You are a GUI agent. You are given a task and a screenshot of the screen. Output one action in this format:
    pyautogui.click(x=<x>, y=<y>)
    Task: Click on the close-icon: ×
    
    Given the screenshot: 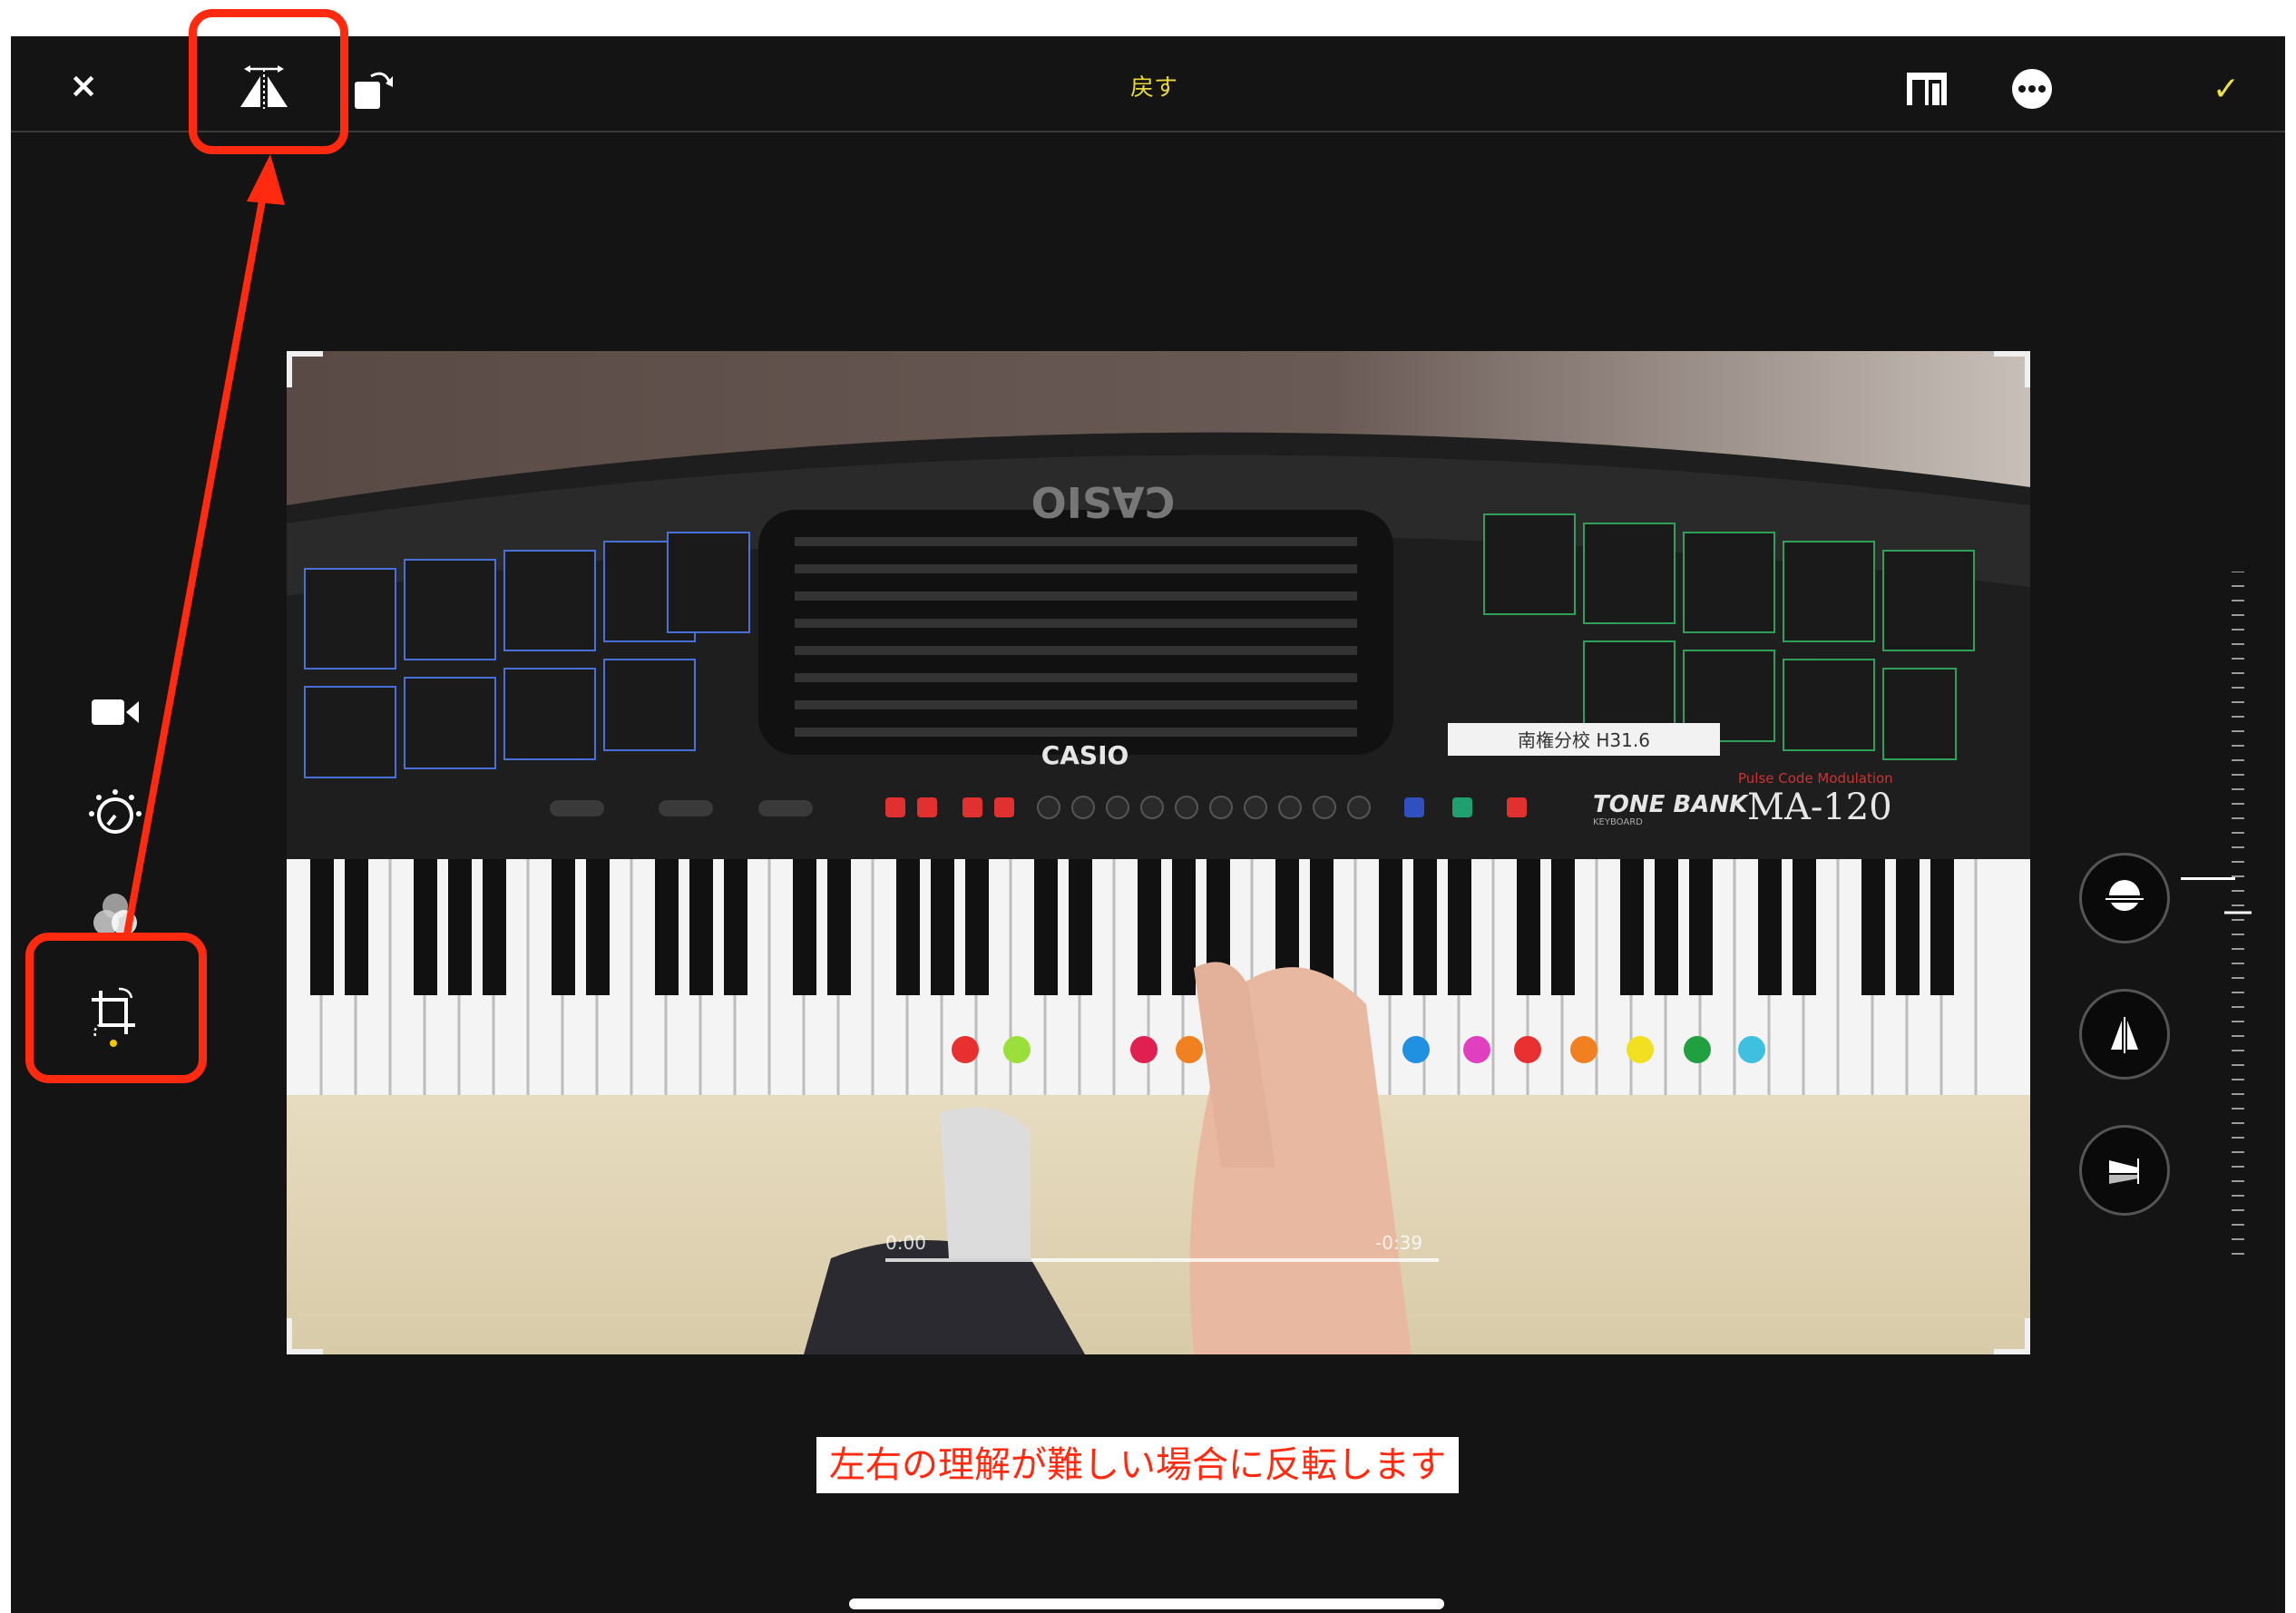 What is the action you would take?
    pyautogui.click(x=84, y=85)
    